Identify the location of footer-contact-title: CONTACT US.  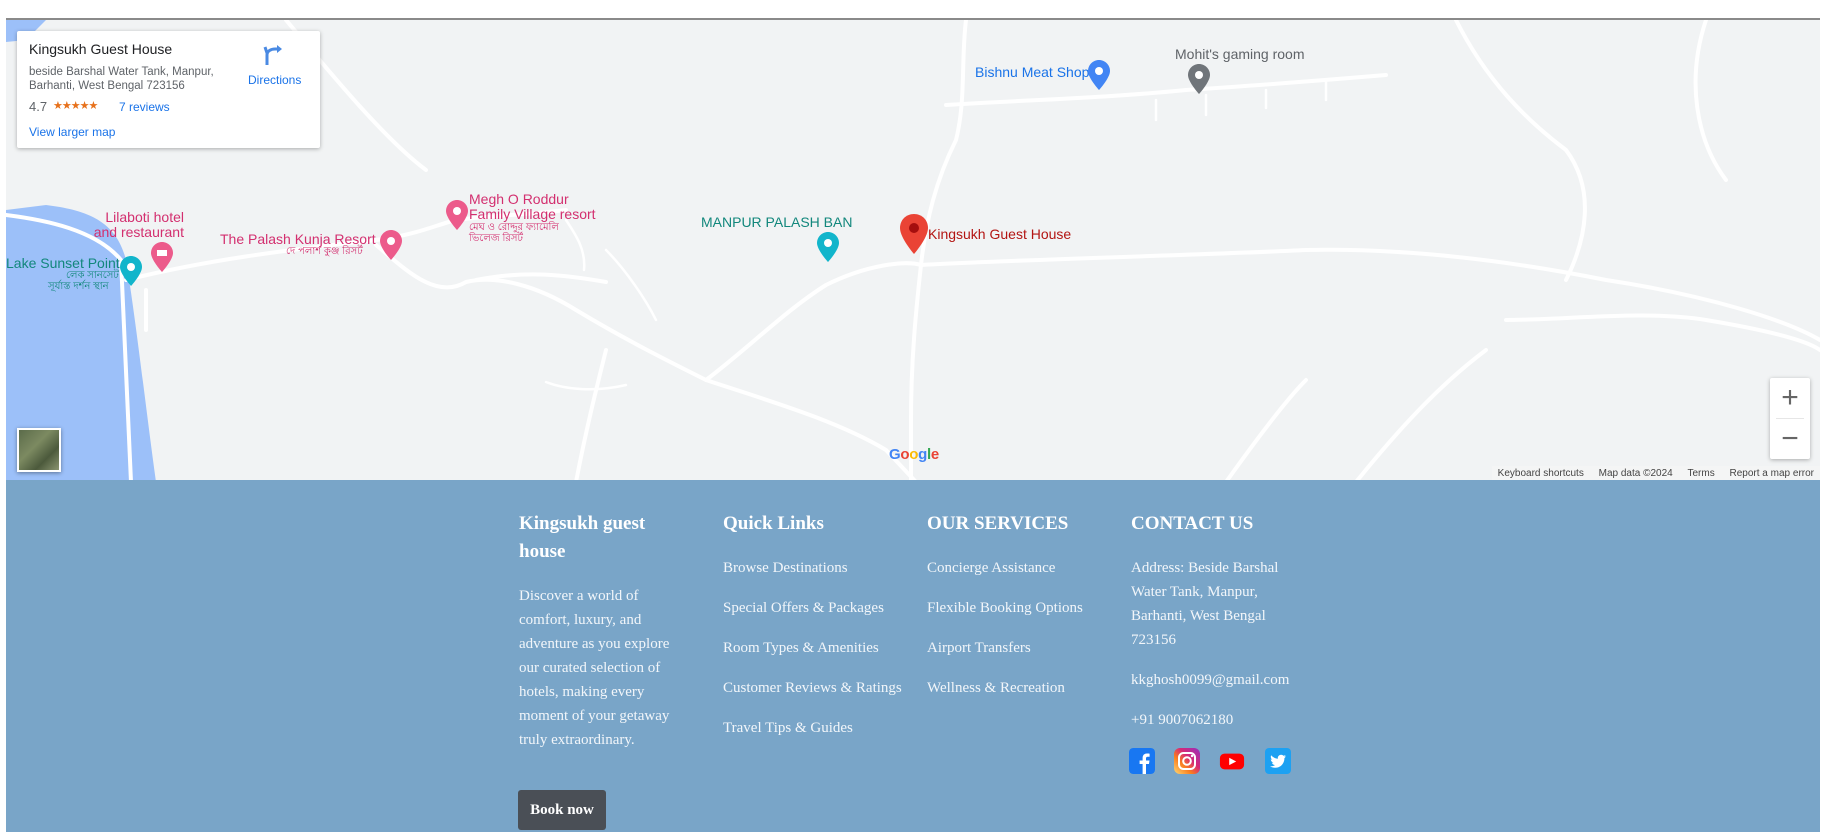
(1192, 523).